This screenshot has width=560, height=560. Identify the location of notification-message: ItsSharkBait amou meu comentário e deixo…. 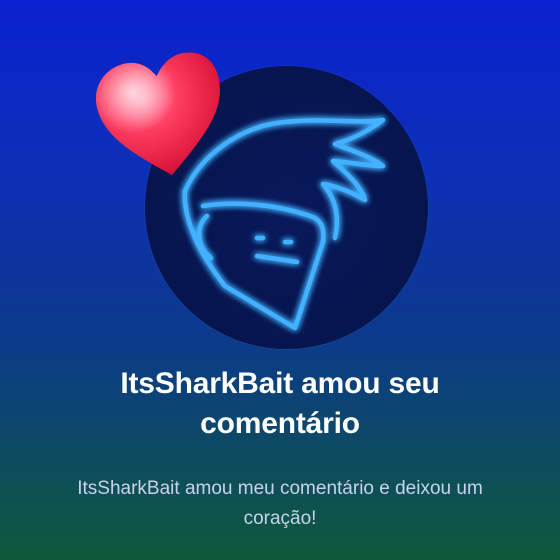
(280, 503).